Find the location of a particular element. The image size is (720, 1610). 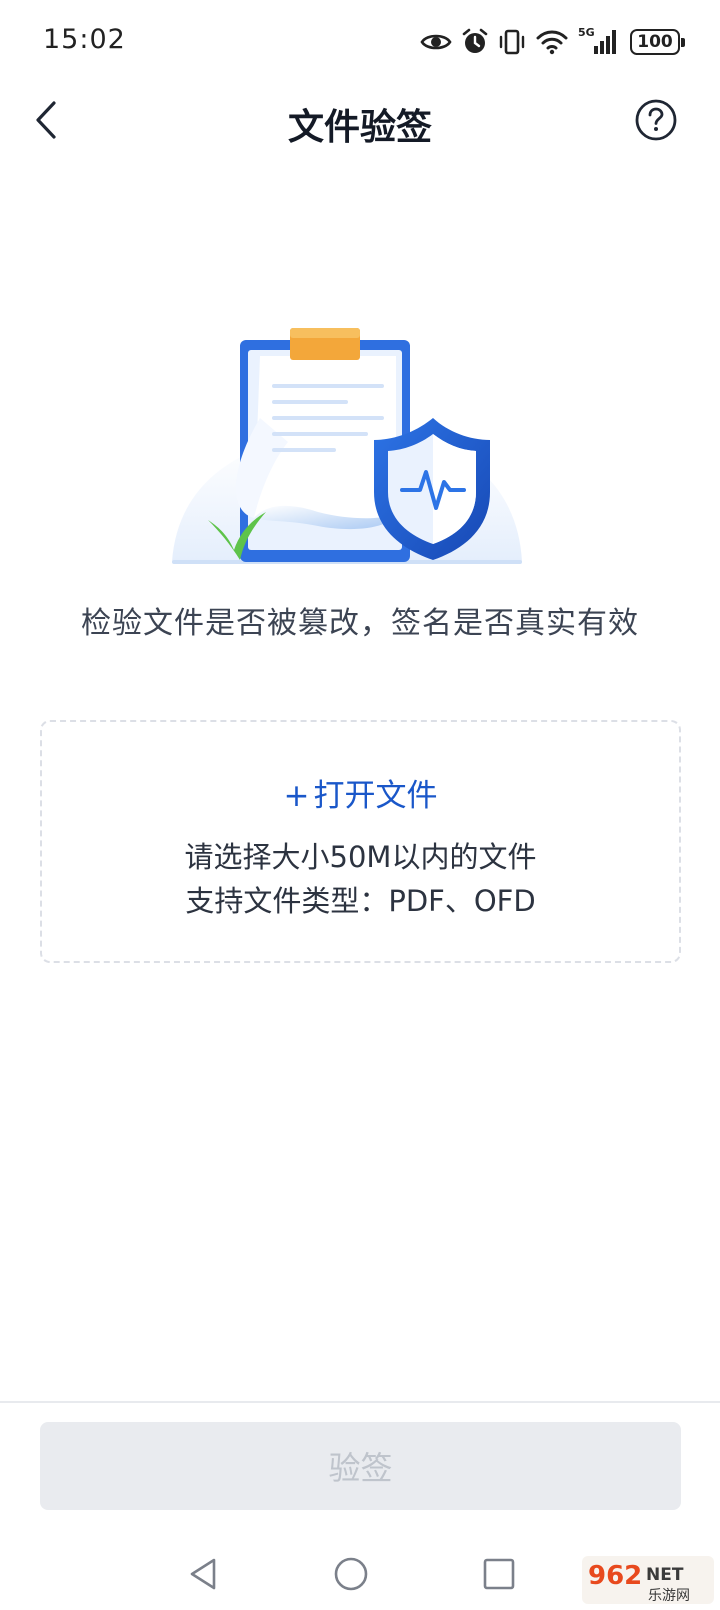

vibrate-icon is located at coordinates (512, 42).